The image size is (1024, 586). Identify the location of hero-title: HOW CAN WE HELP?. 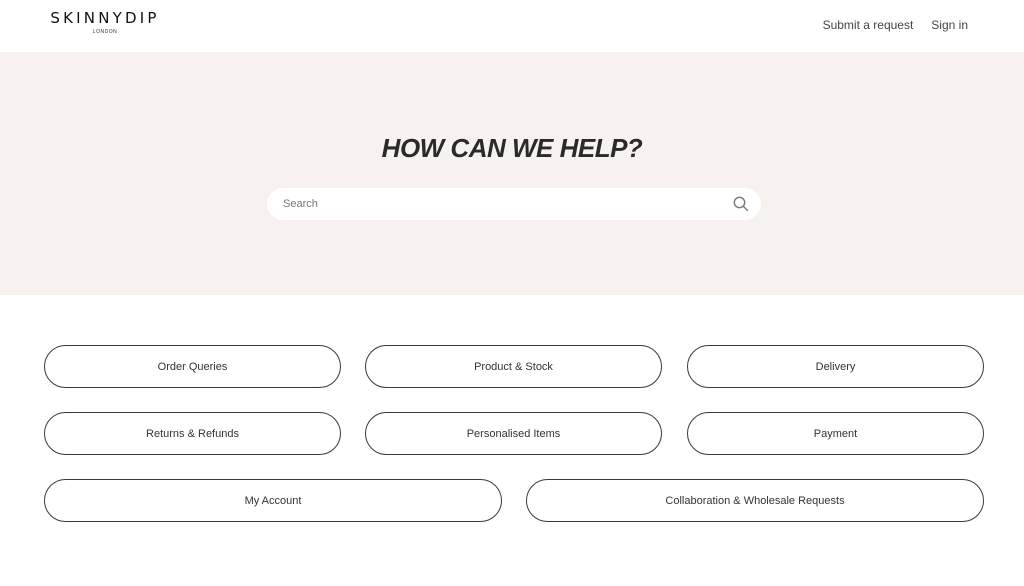
(512, 148).